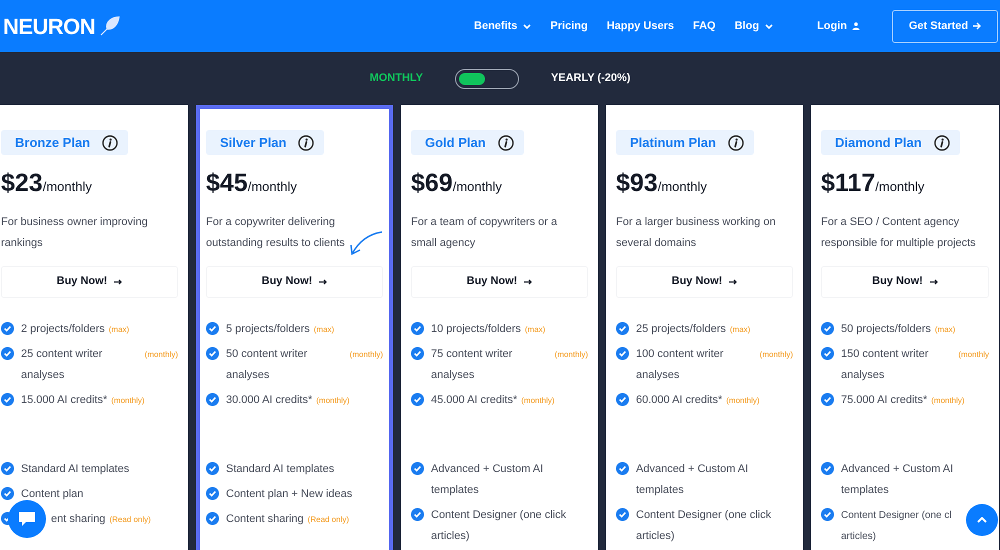  What do you see at coordinates (838, 26) in the screenshot?
I see `login-link: Login` at bounding box center [838, 26].